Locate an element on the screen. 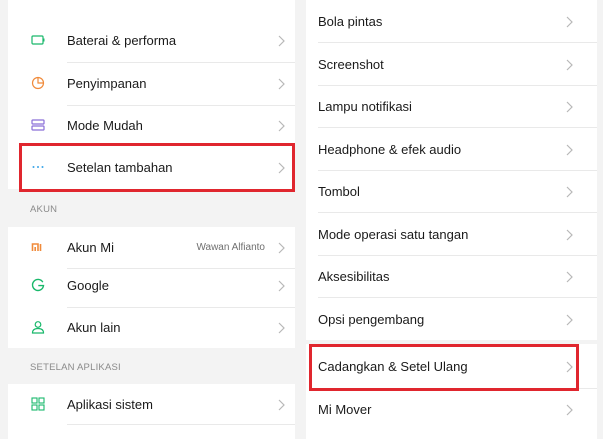  row-headphone-efek-audio: Headphone & efek audio is located at coordinates (451, 149).